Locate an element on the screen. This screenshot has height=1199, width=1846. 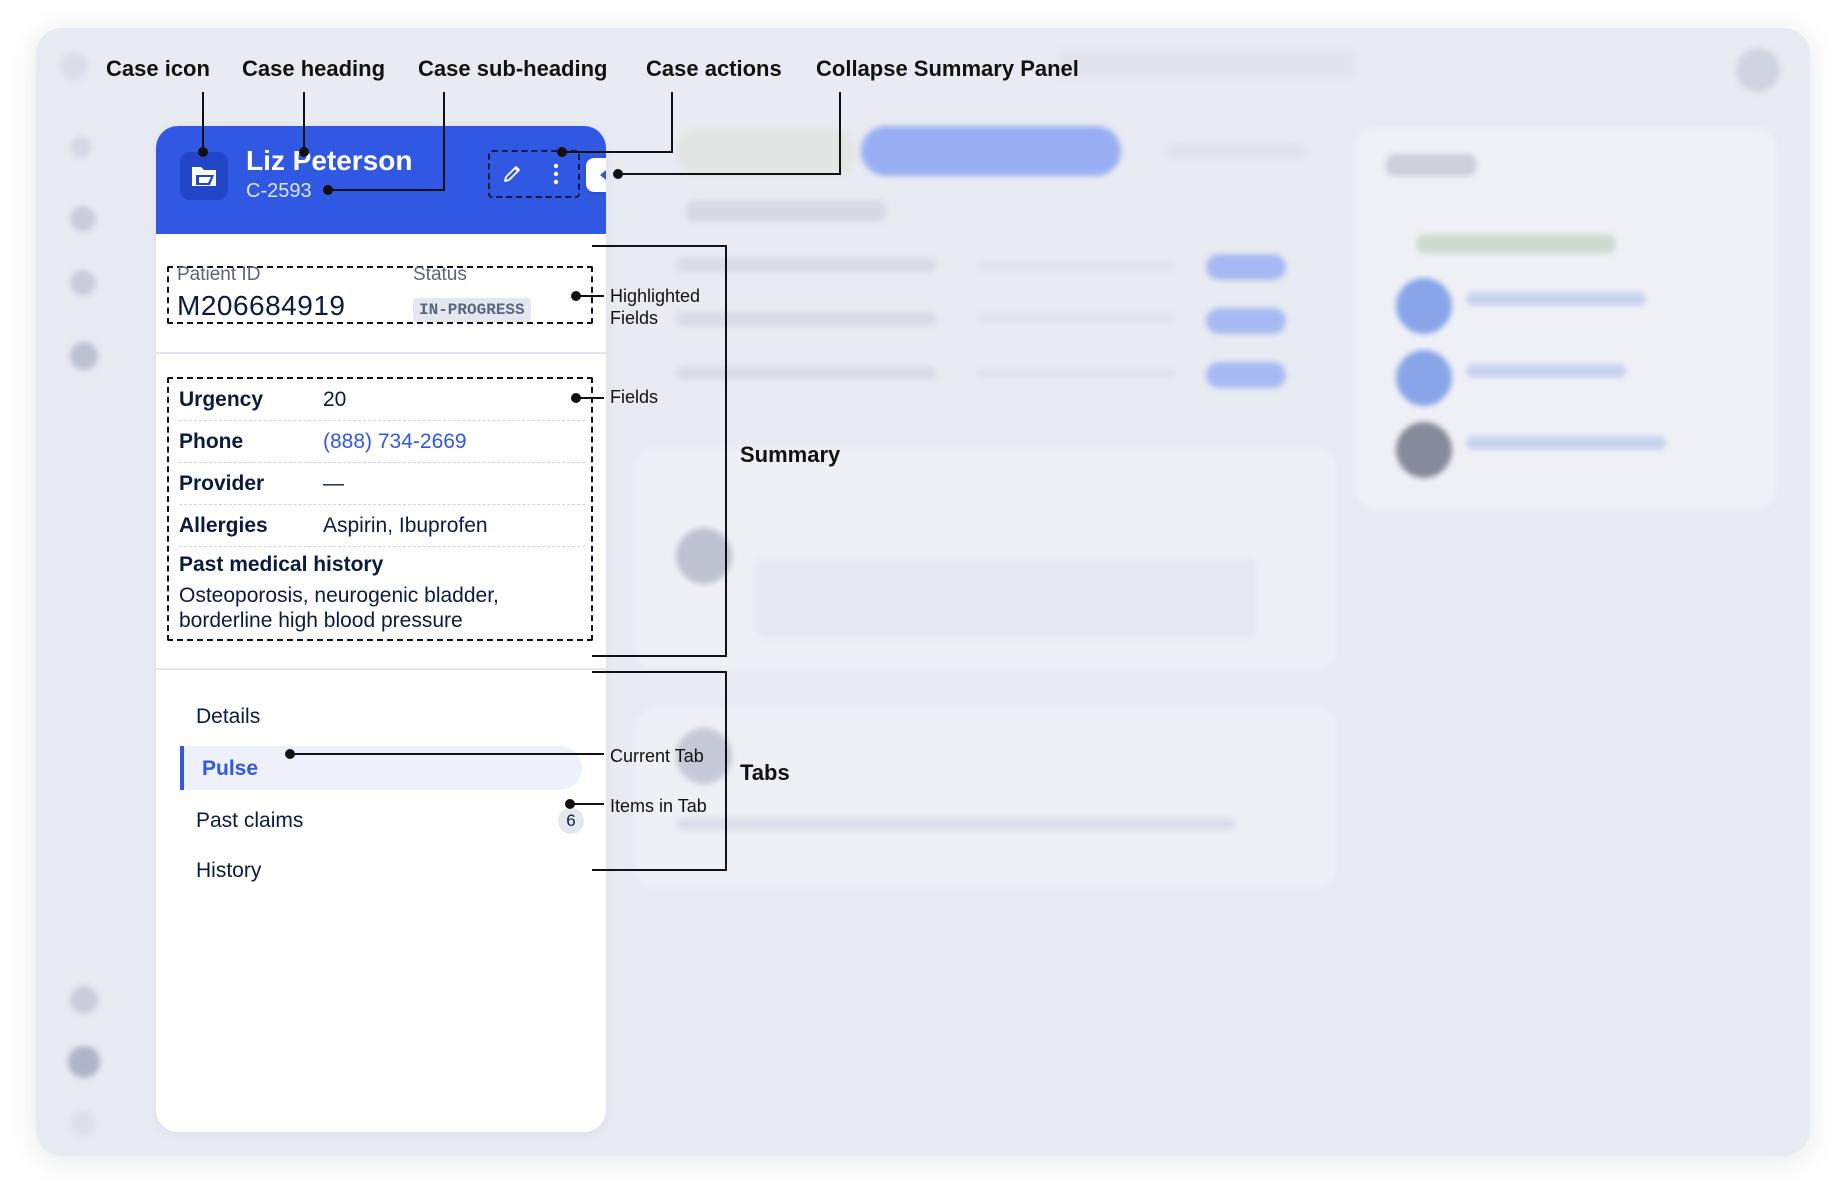
field-value: — is located at coordinates (333, 483).